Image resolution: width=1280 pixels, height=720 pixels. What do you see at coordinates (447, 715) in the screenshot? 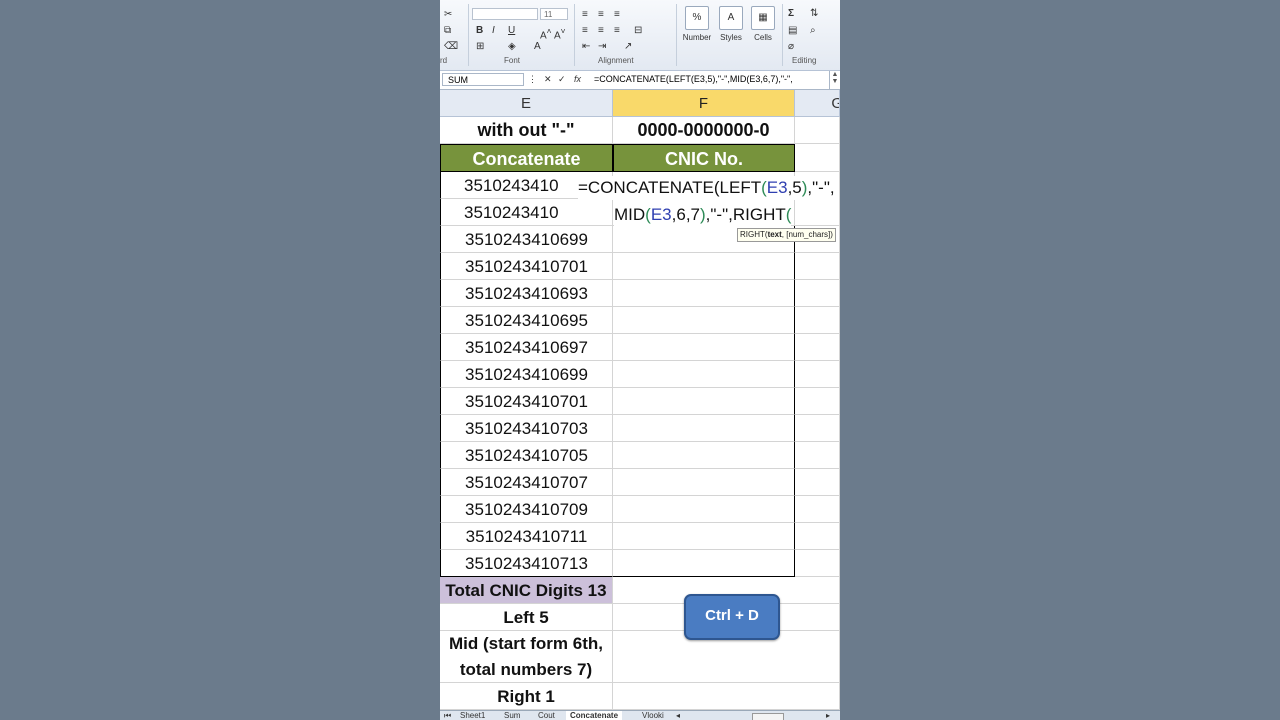
I see `tab-scroll-first-icon: ⏮` at bounding box center [447, 715].